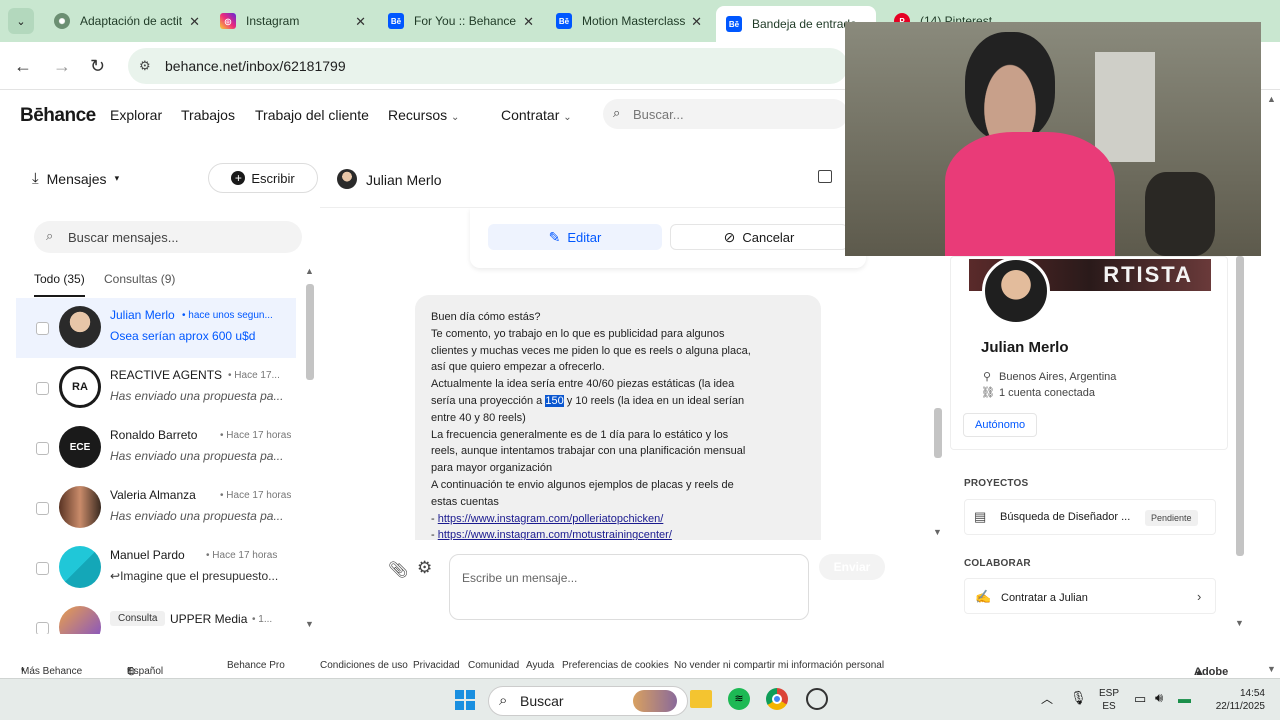 This screenshot has width=1280, height=720. What do you see at coordinates (138, 618) in the screenshot?
I see `consulta-badge: Consulta` at bounding box center [138, 618].